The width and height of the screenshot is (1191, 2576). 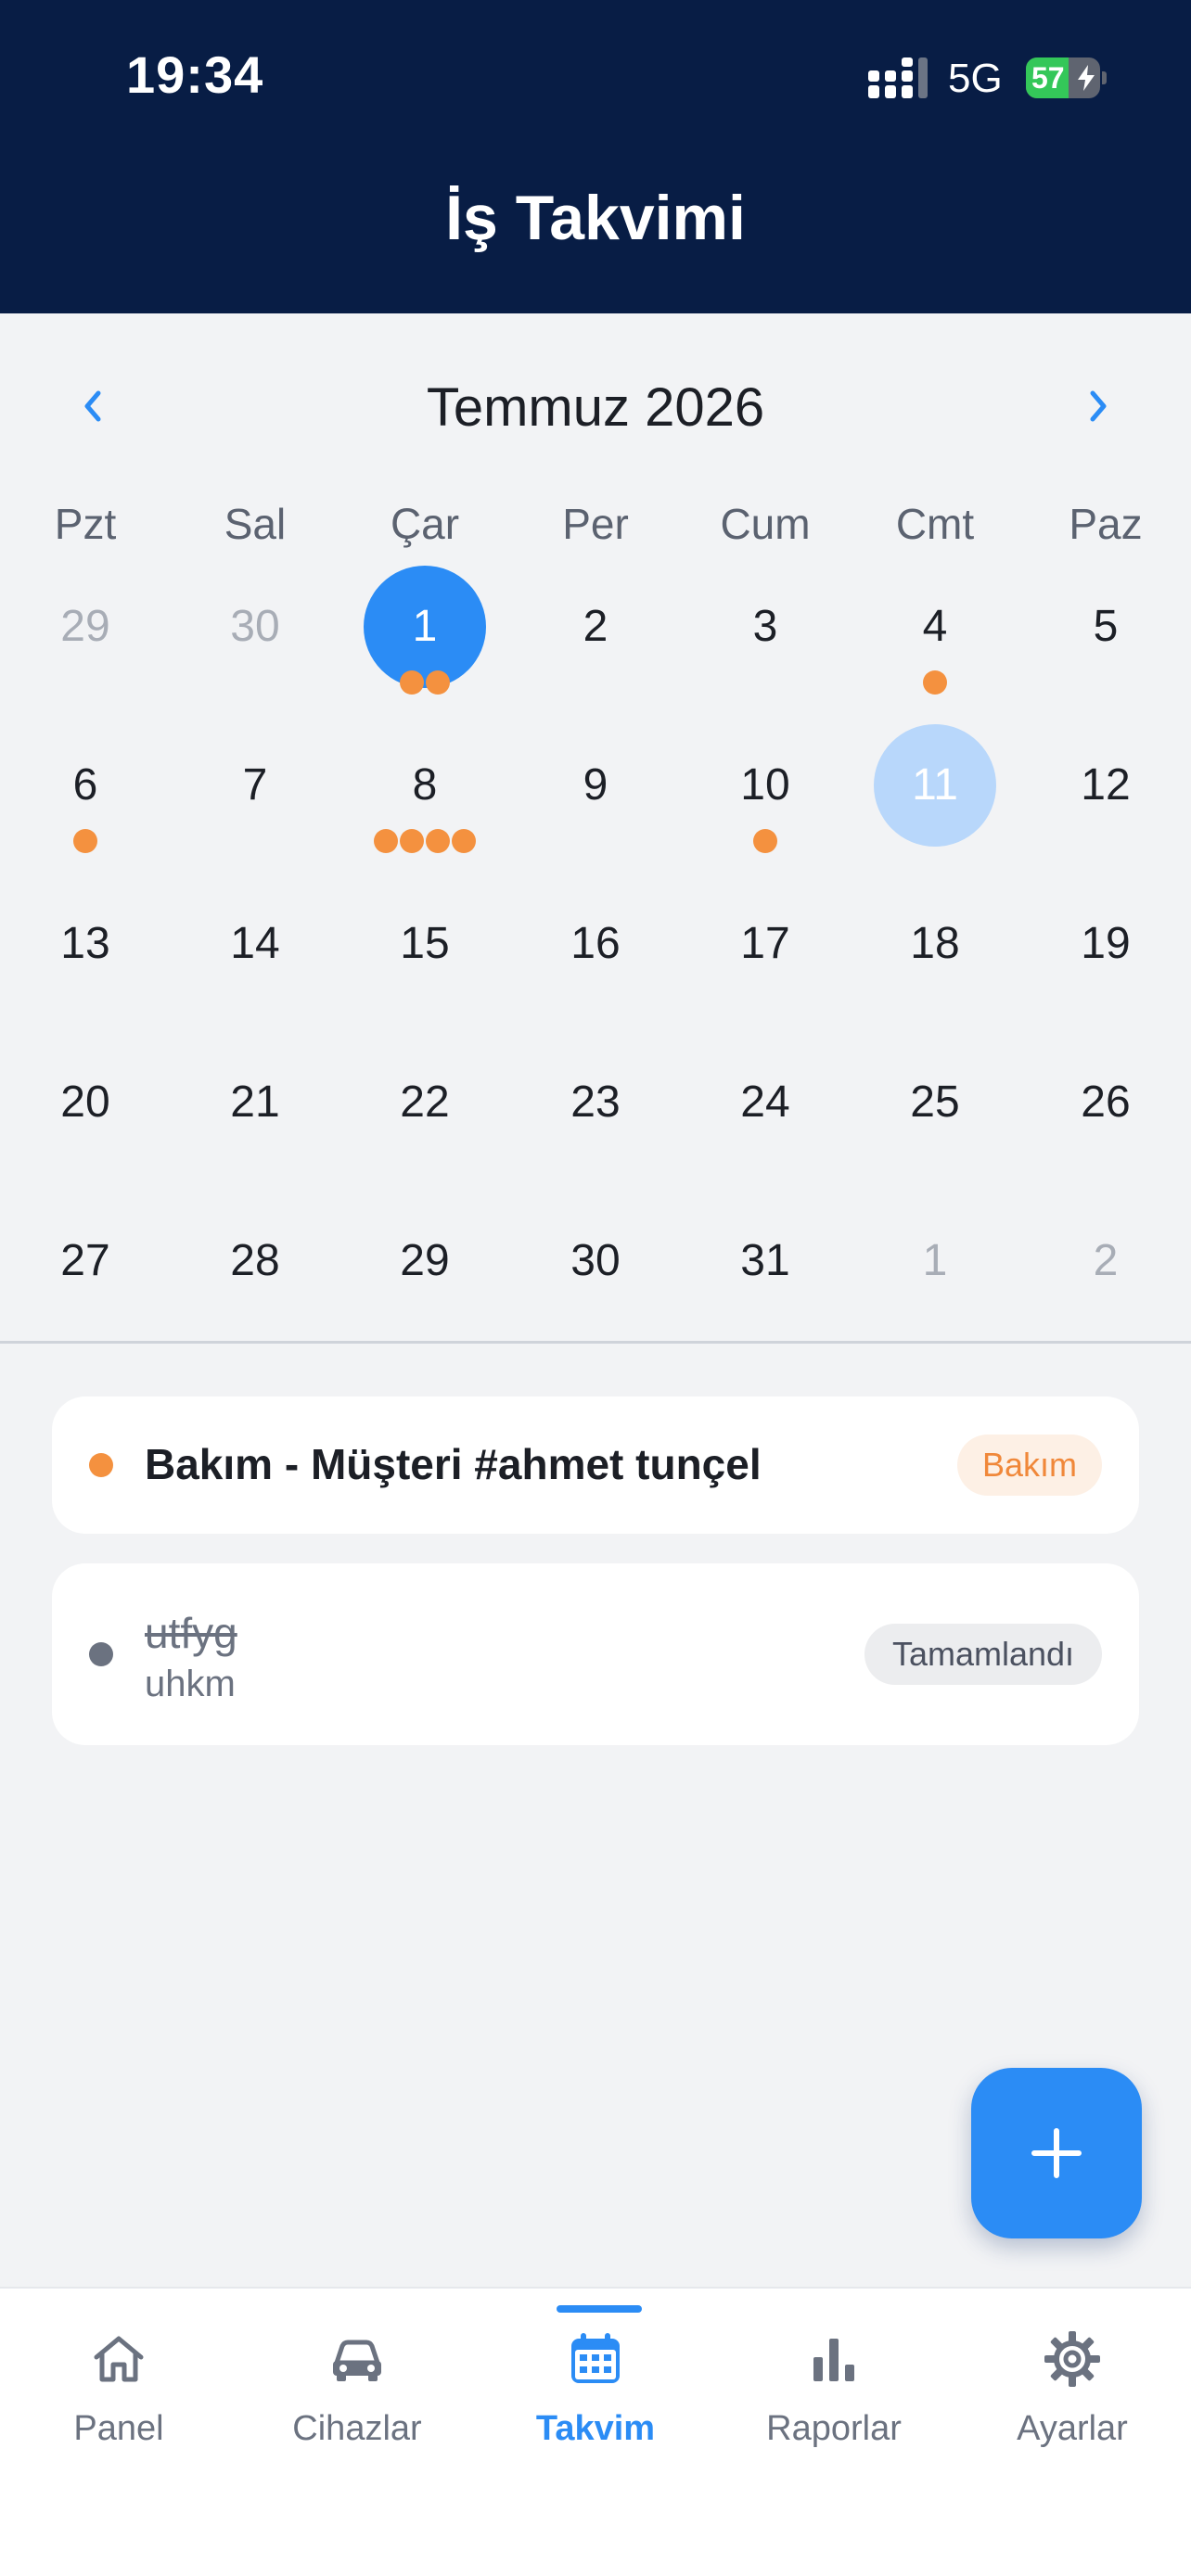 I want to click on tab-cihazlar: Cihazlar, so click(x=357, y=2372).